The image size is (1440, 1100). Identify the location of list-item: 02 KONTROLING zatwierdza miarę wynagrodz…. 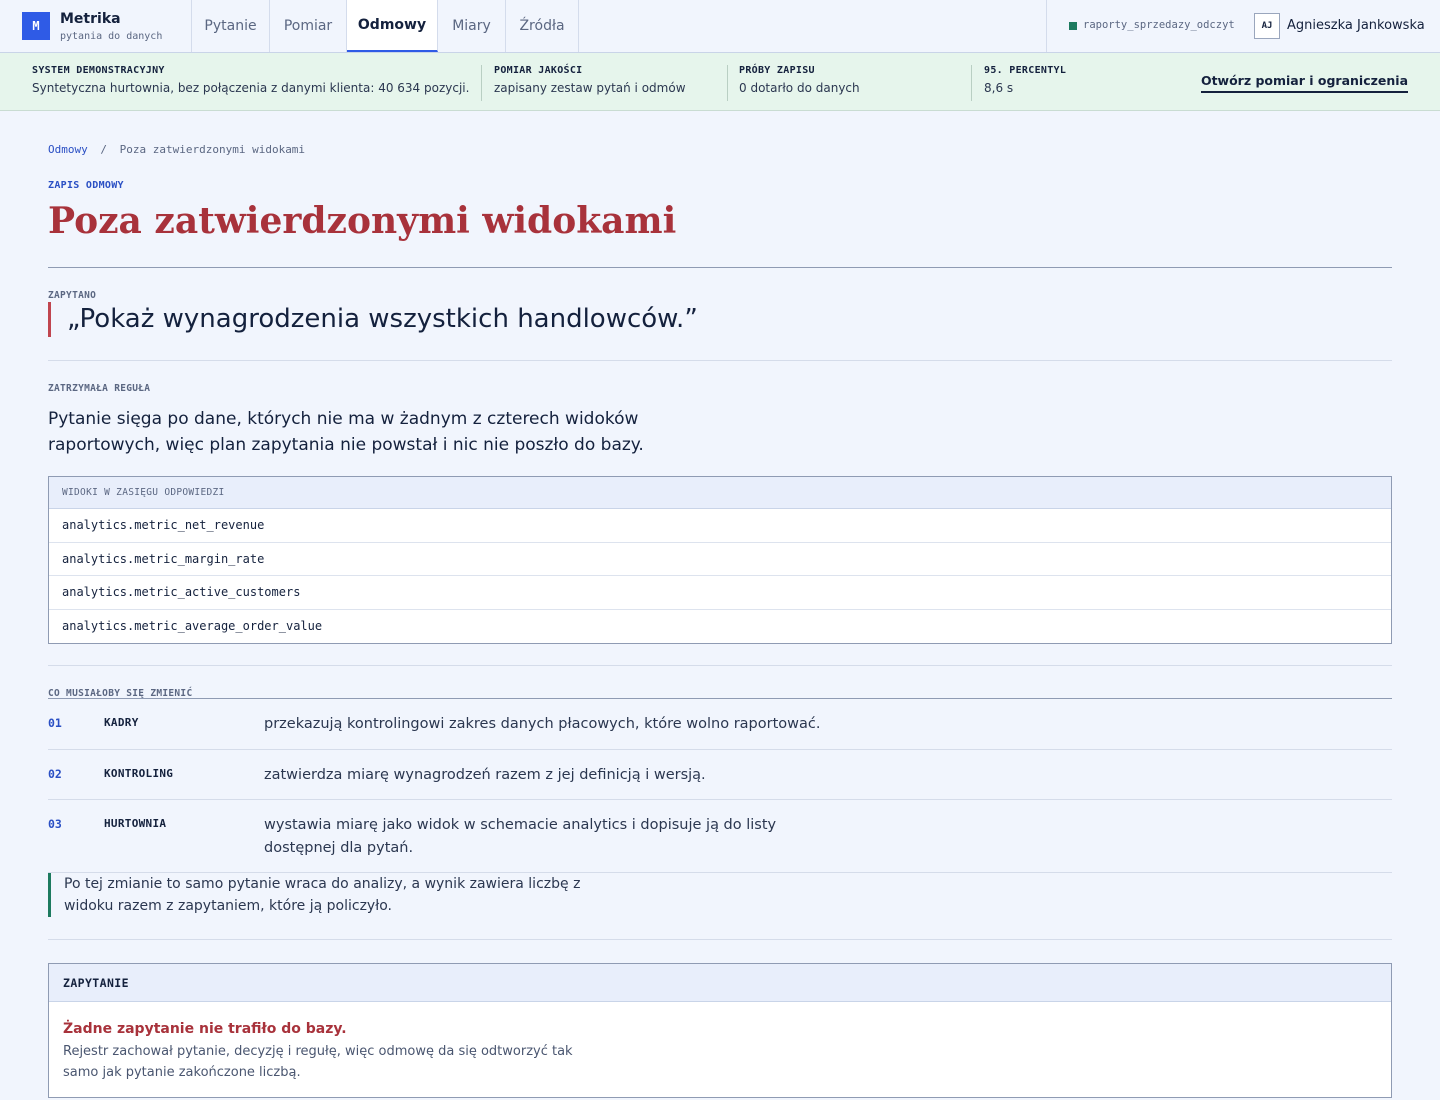
(720, 775).